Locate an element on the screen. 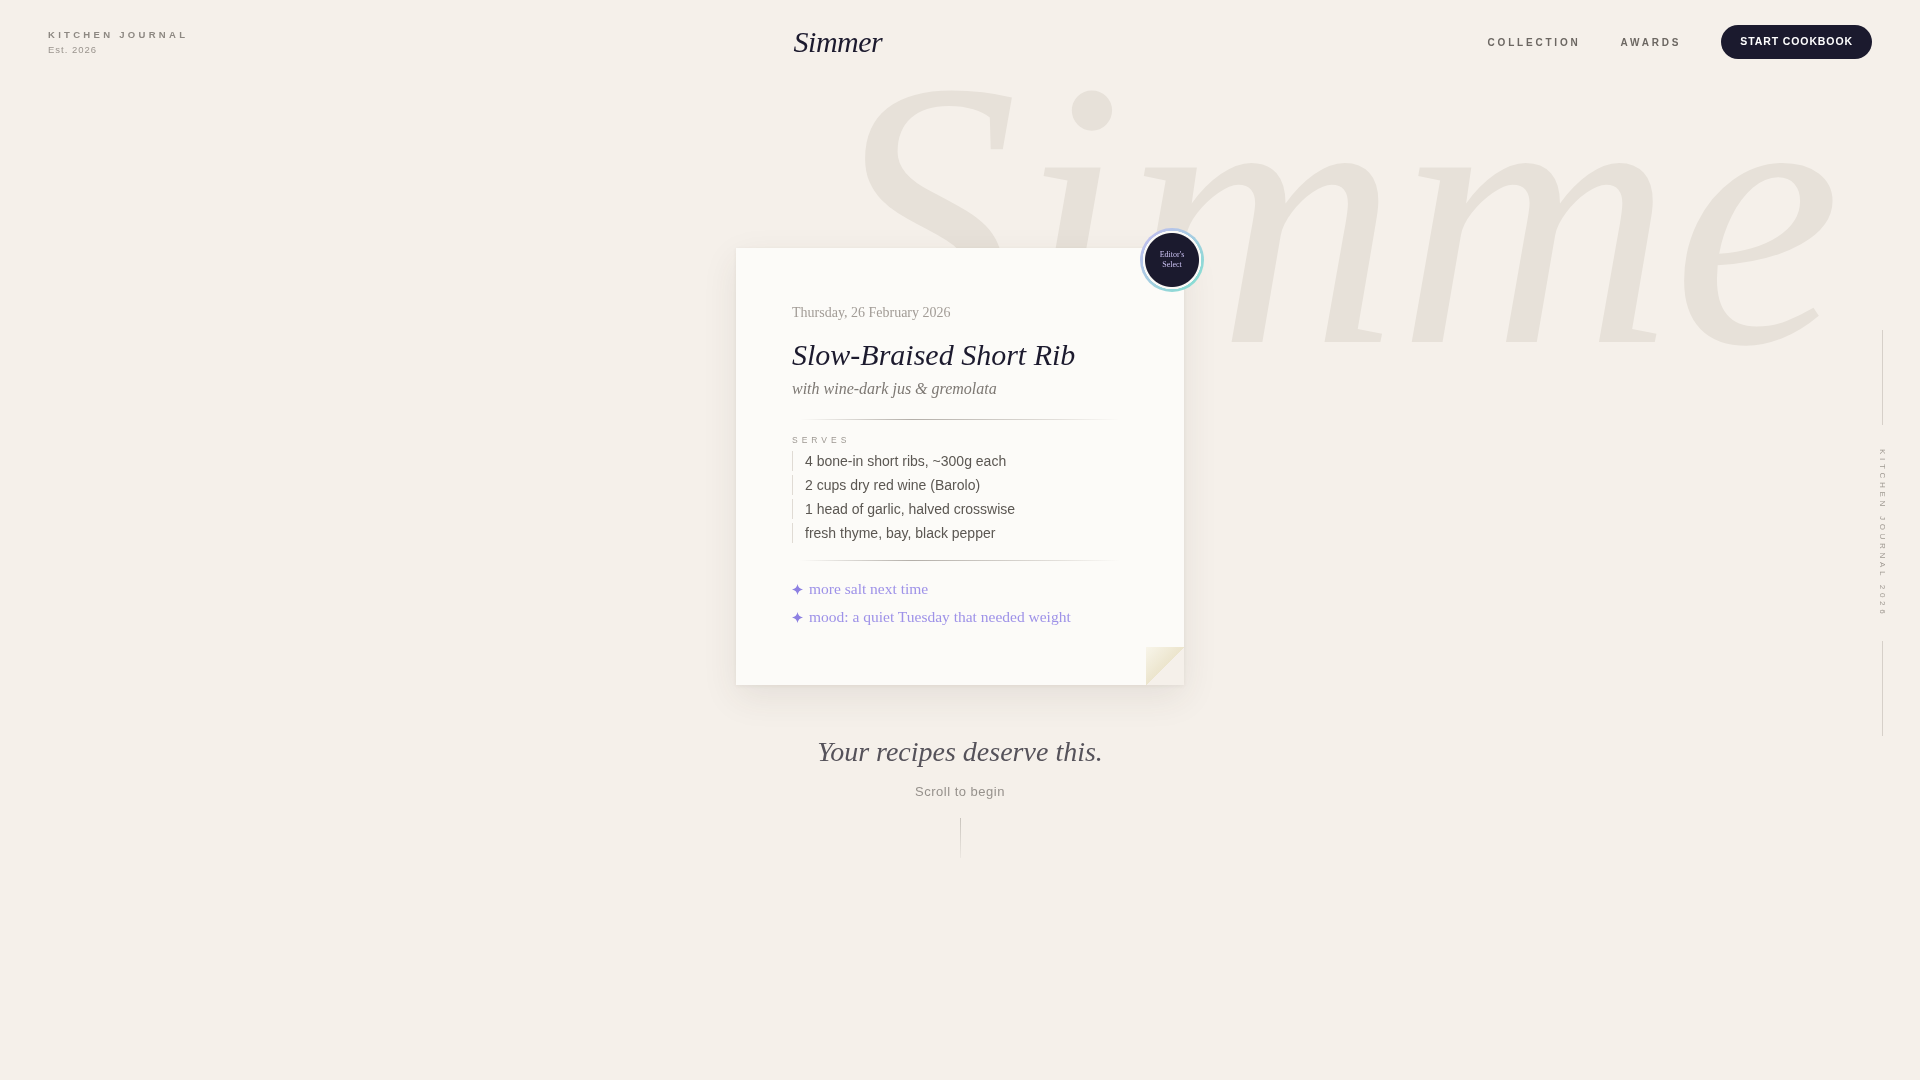  ingredient-item: 4 bone-in short ribs, ~300g each is located at coordinates (960, 461).